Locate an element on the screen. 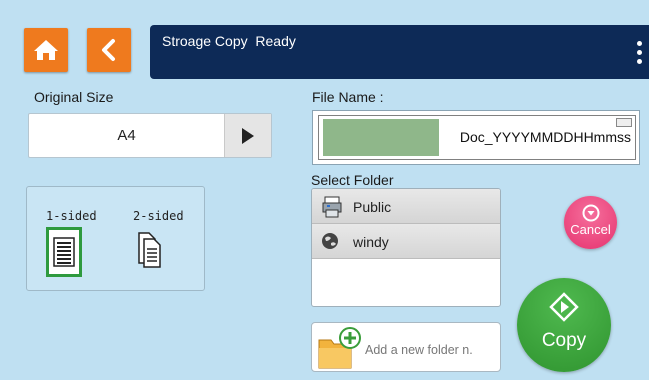 This screenshot has width=649, height=380. two-sided-document-icon is located at coordinates (149, 250).